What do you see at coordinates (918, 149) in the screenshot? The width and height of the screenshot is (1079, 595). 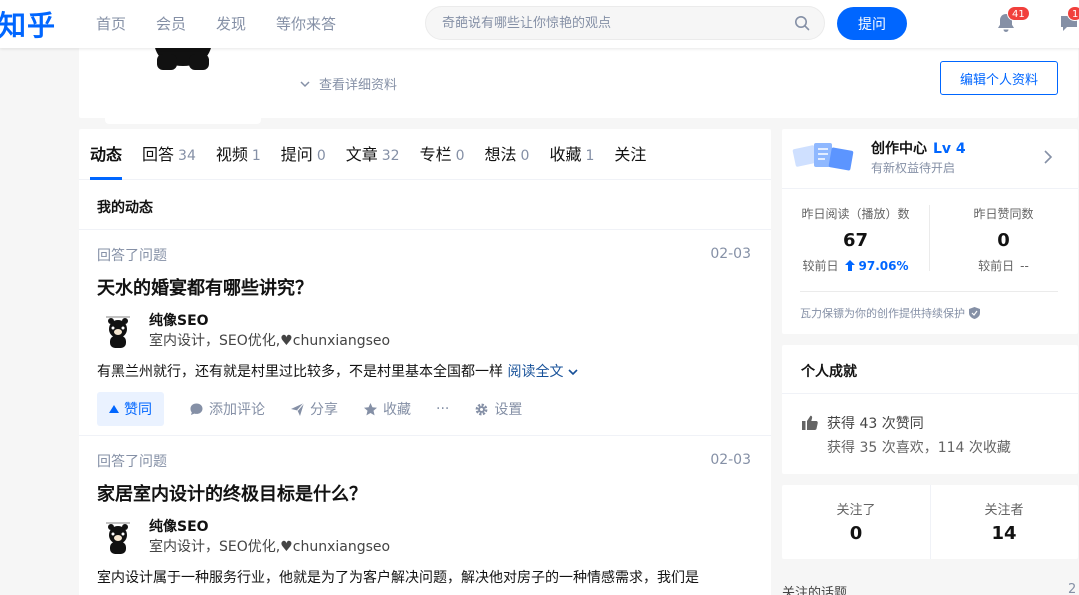 I see `creator-center-title: 创作中心 Lv 4` at bounding box center [918, 149].